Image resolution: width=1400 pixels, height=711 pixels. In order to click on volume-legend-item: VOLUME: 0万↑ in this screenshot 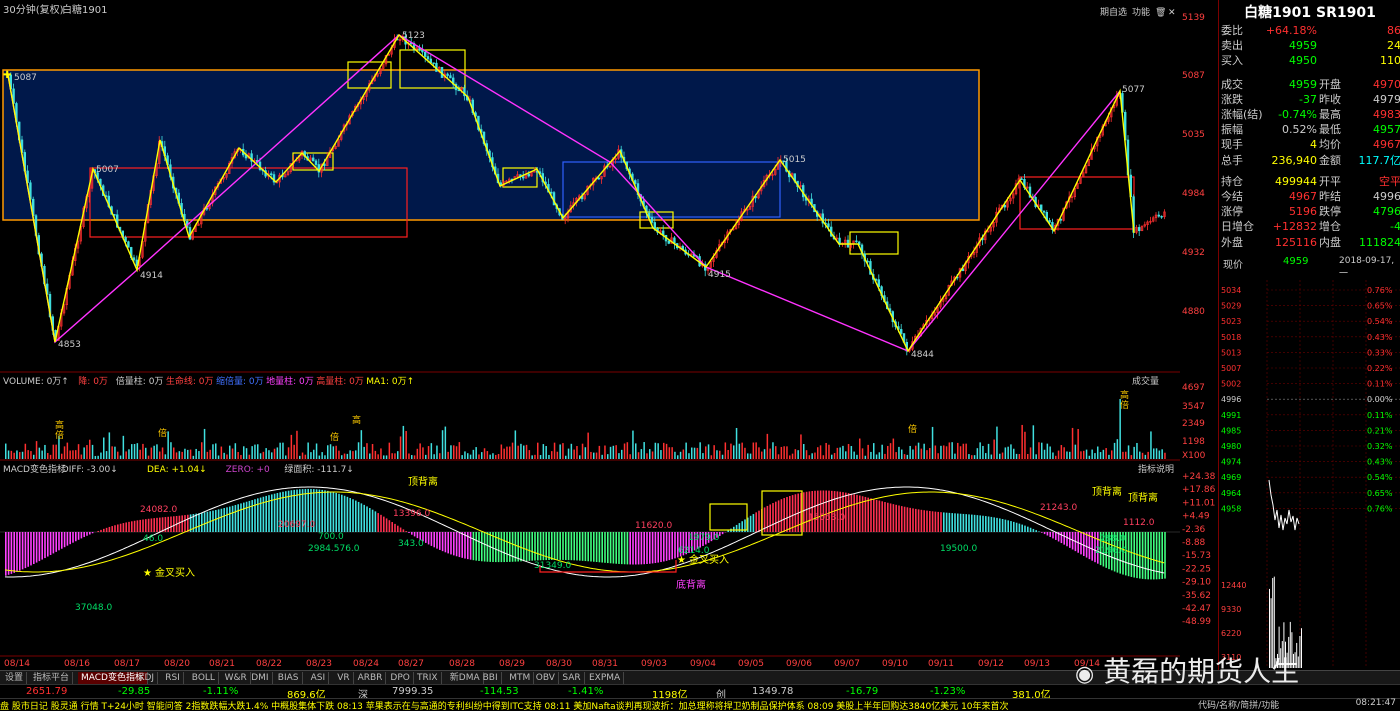, I will do `click(36, 382)`.